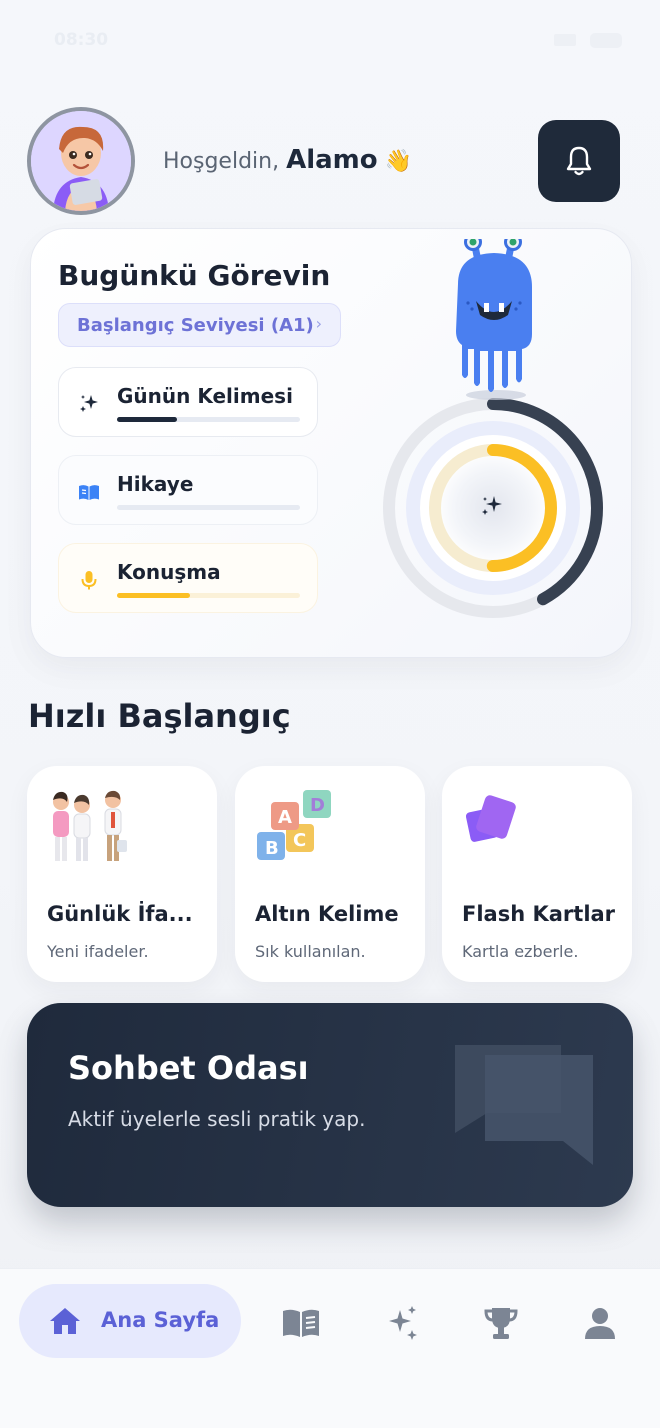 Image resolution: width=660 pixels, height=1428 pixels. Describe the element at coordinates (195, 325) in the screenshot. I see `level-label: Başlangıç Seviyesi (A1)` at that location.